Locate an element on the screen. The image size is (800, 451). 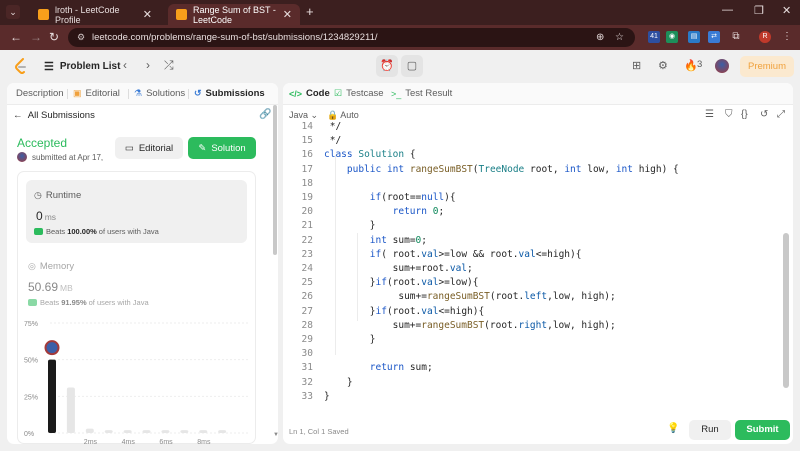
solution-button: ✎ Solution is located at coordinates (222, 148).